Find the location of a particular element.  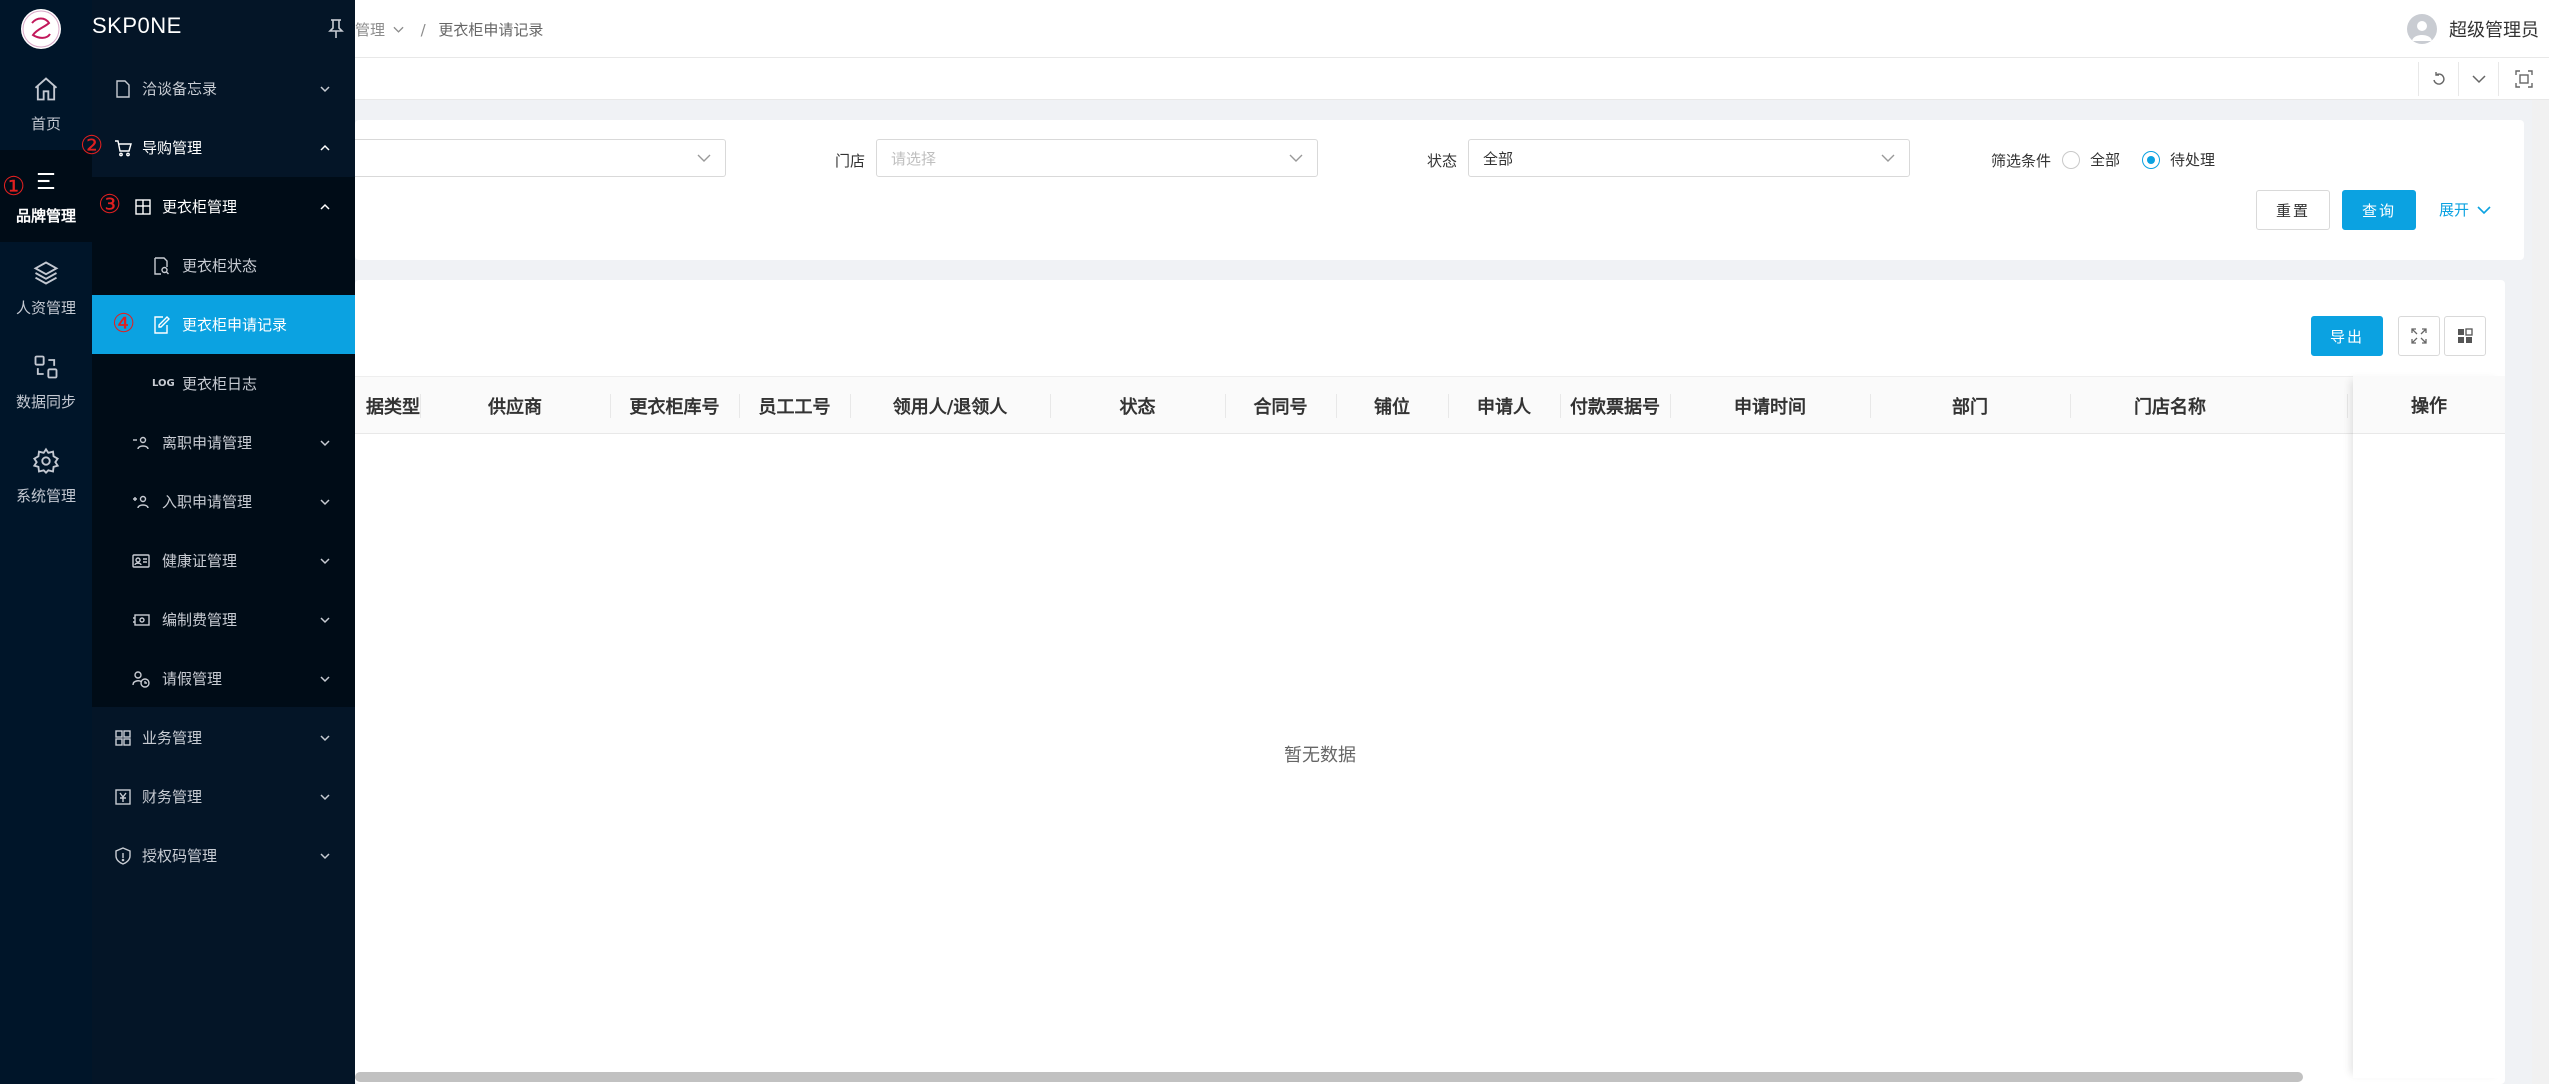

pin-icon is located at coordinates (336, 29).